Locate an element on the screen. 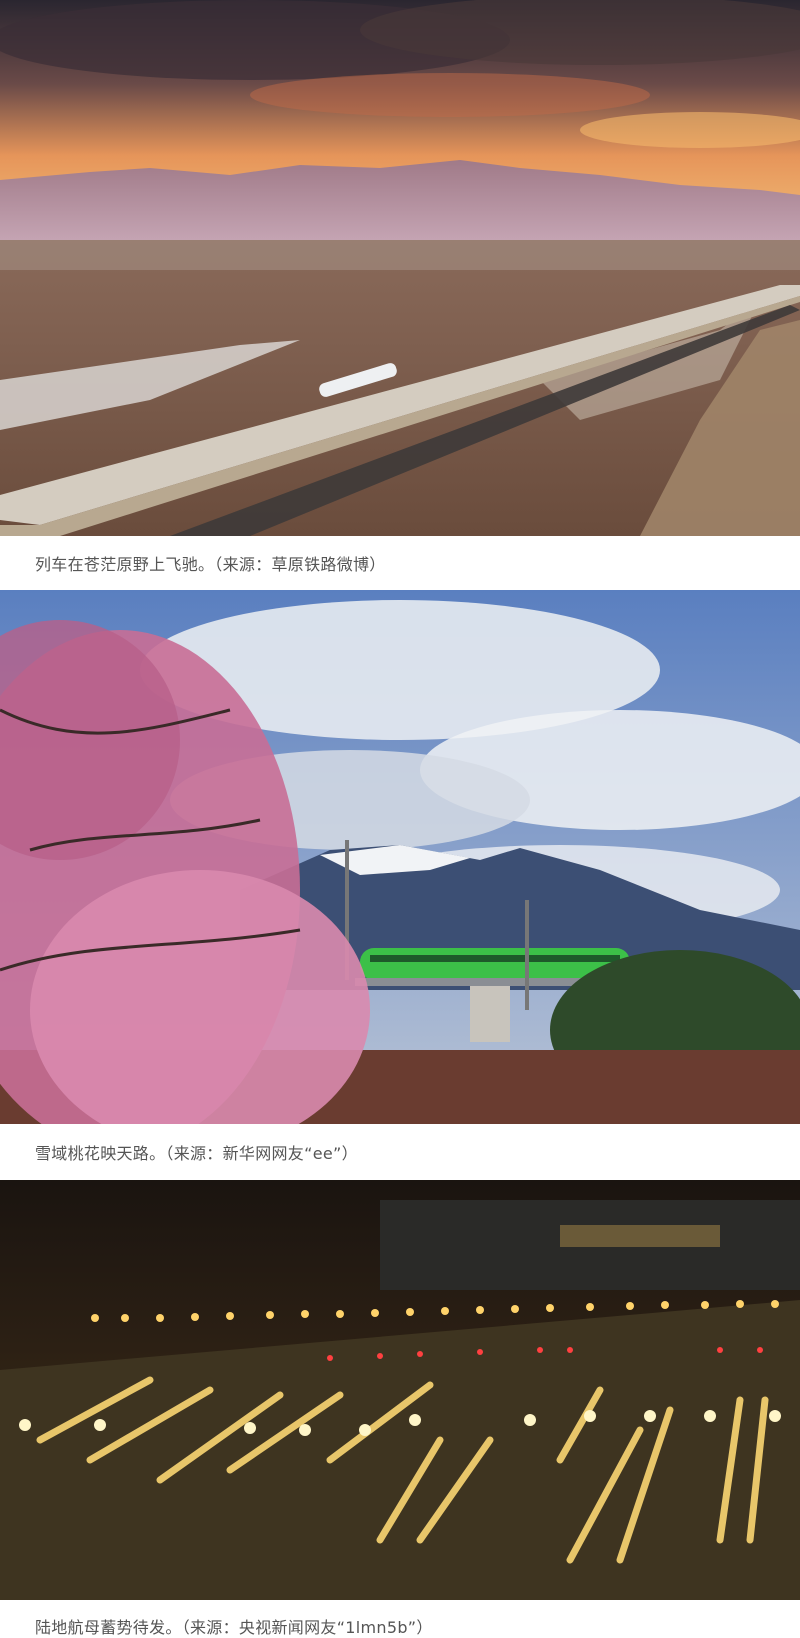 The height and width of the screenshot is (1638, 800). photo-caption: 列车在苍茫原野上飞驰。（来源：草原铁路微博） is located at coordinates (210, 564).